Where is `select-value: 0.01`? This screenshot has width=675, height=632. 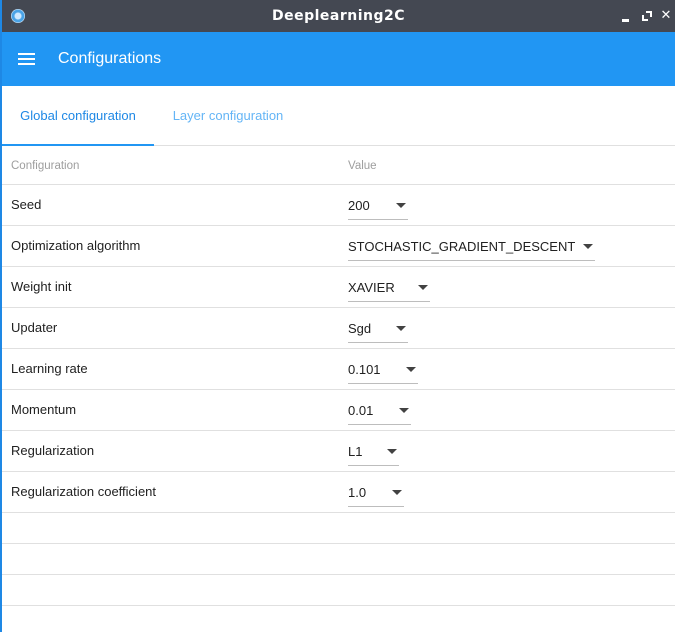 select-value: 0.01 is located at coordinates (361, 410).